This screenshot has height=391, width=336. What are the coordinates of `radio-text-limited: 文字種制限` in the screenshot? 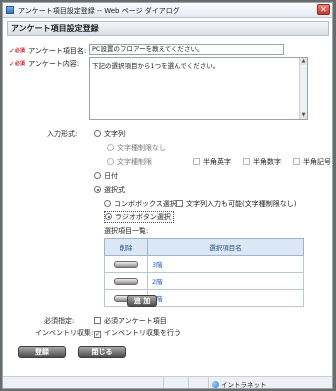 It's located at (129, 162).